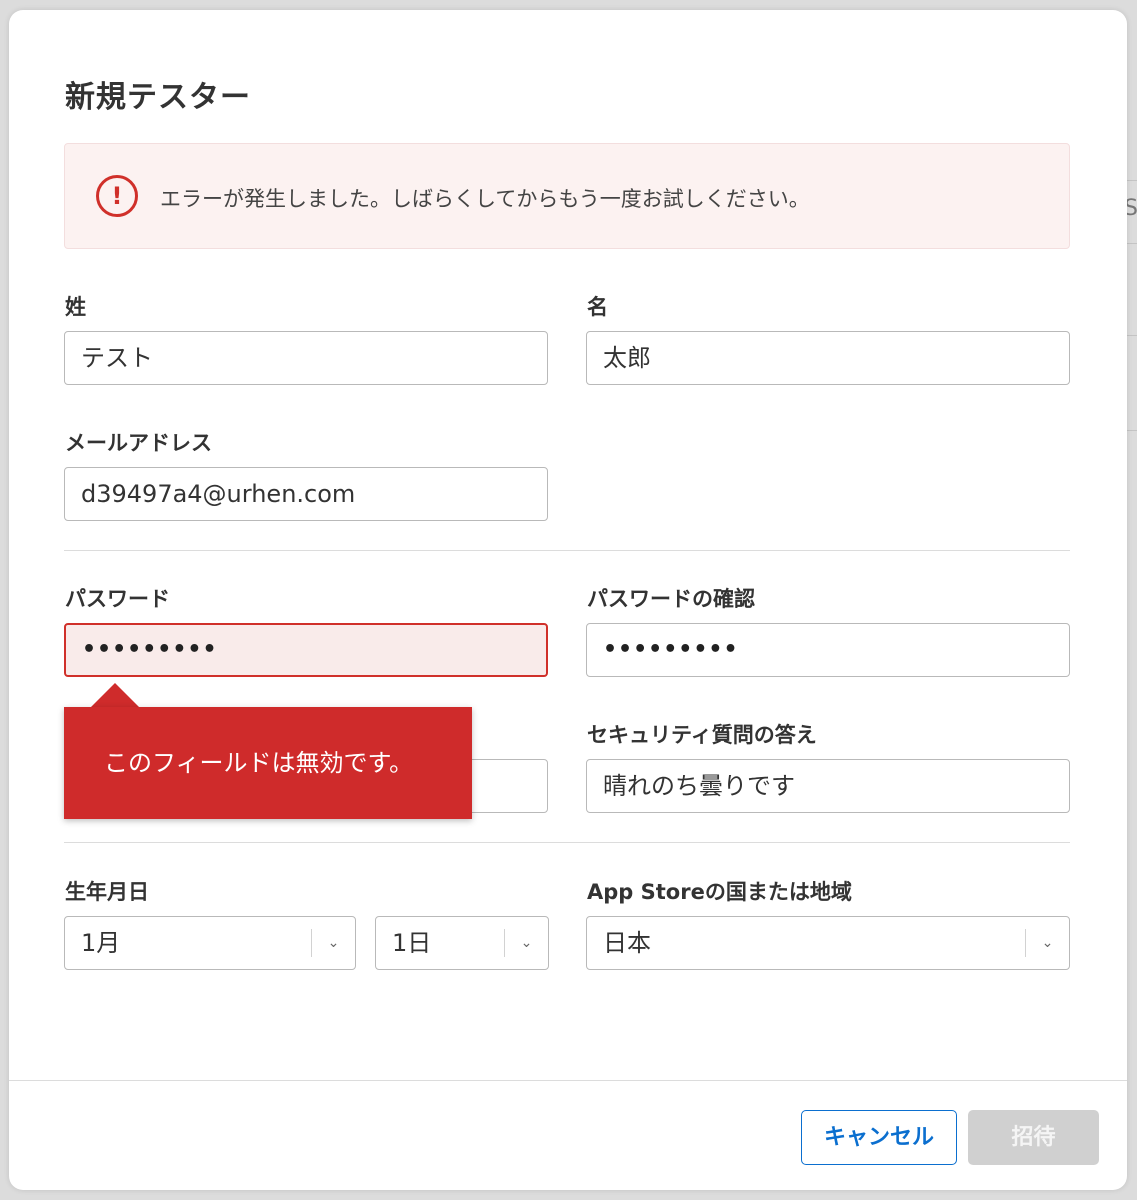 The image size is (1137, 1200). What do you see at coordinates (306, 494) in the screenshot?
I see `email-input: d39497a4@urhen.com` at bounding box center [306, 494].